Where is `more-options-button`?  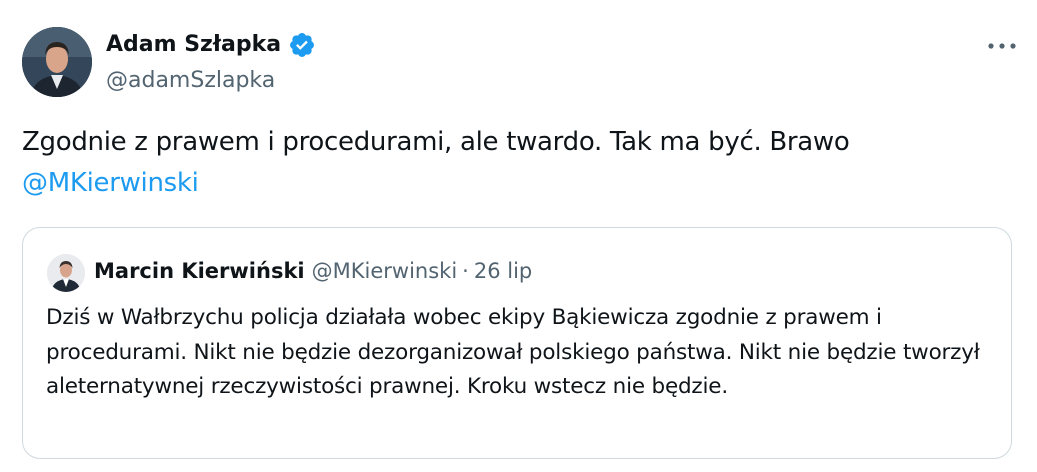 more-options-button is located at coordinates (1002, 46).